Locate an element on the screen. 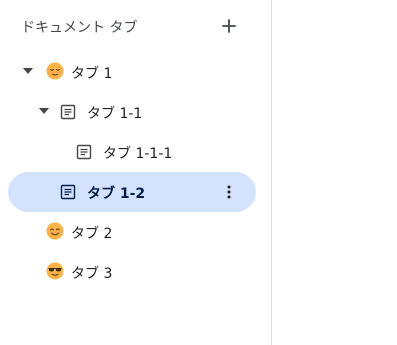 The width and height of the screenshot is (397, 345). tab-label: タブ 1 is located at coordinates (92, 74).